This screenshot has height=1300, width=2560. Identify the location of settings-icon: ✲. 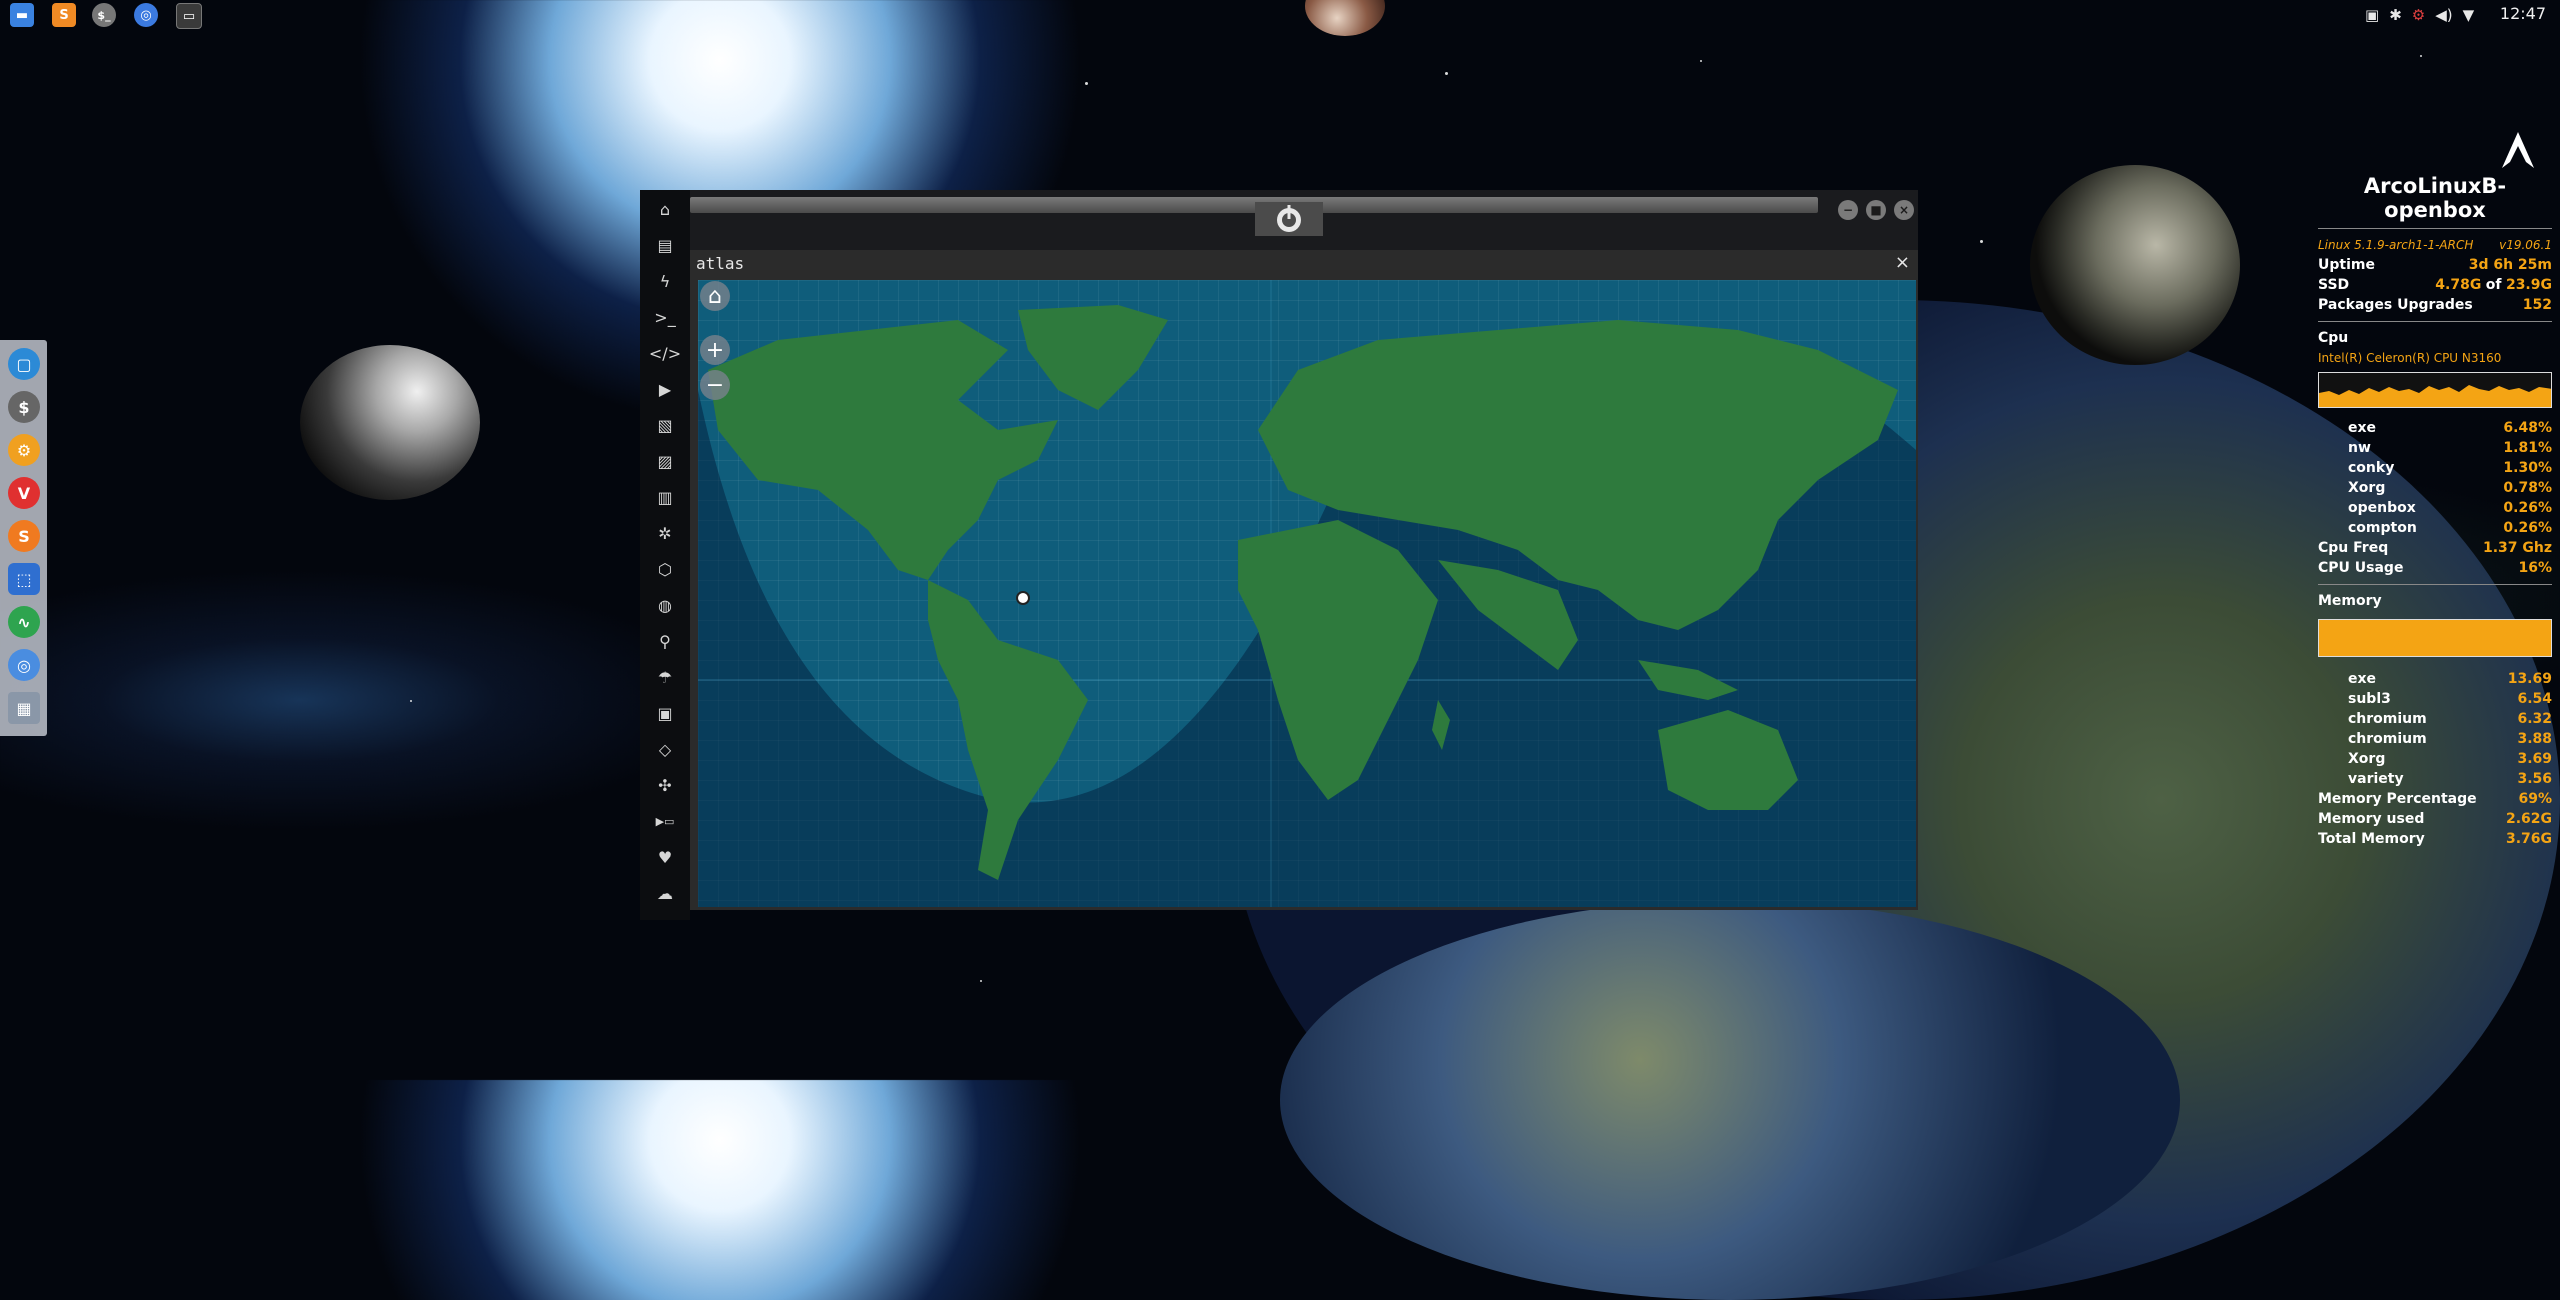
(665, 533).